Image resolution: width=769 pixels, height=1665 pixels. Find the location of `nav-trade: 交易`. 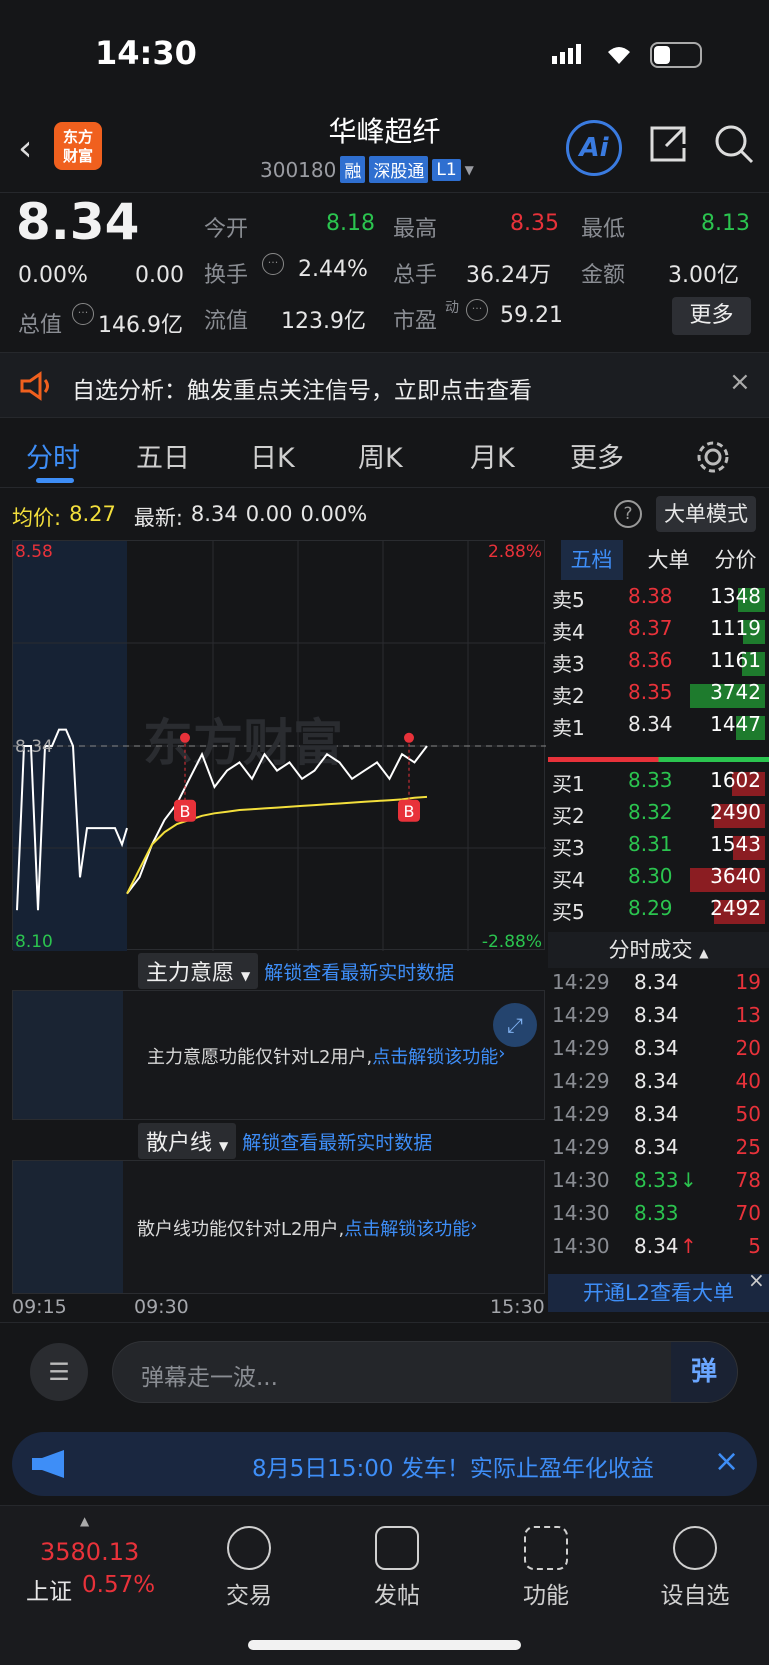

nav-trade: 交易 is located at coordinates (249, 1568).